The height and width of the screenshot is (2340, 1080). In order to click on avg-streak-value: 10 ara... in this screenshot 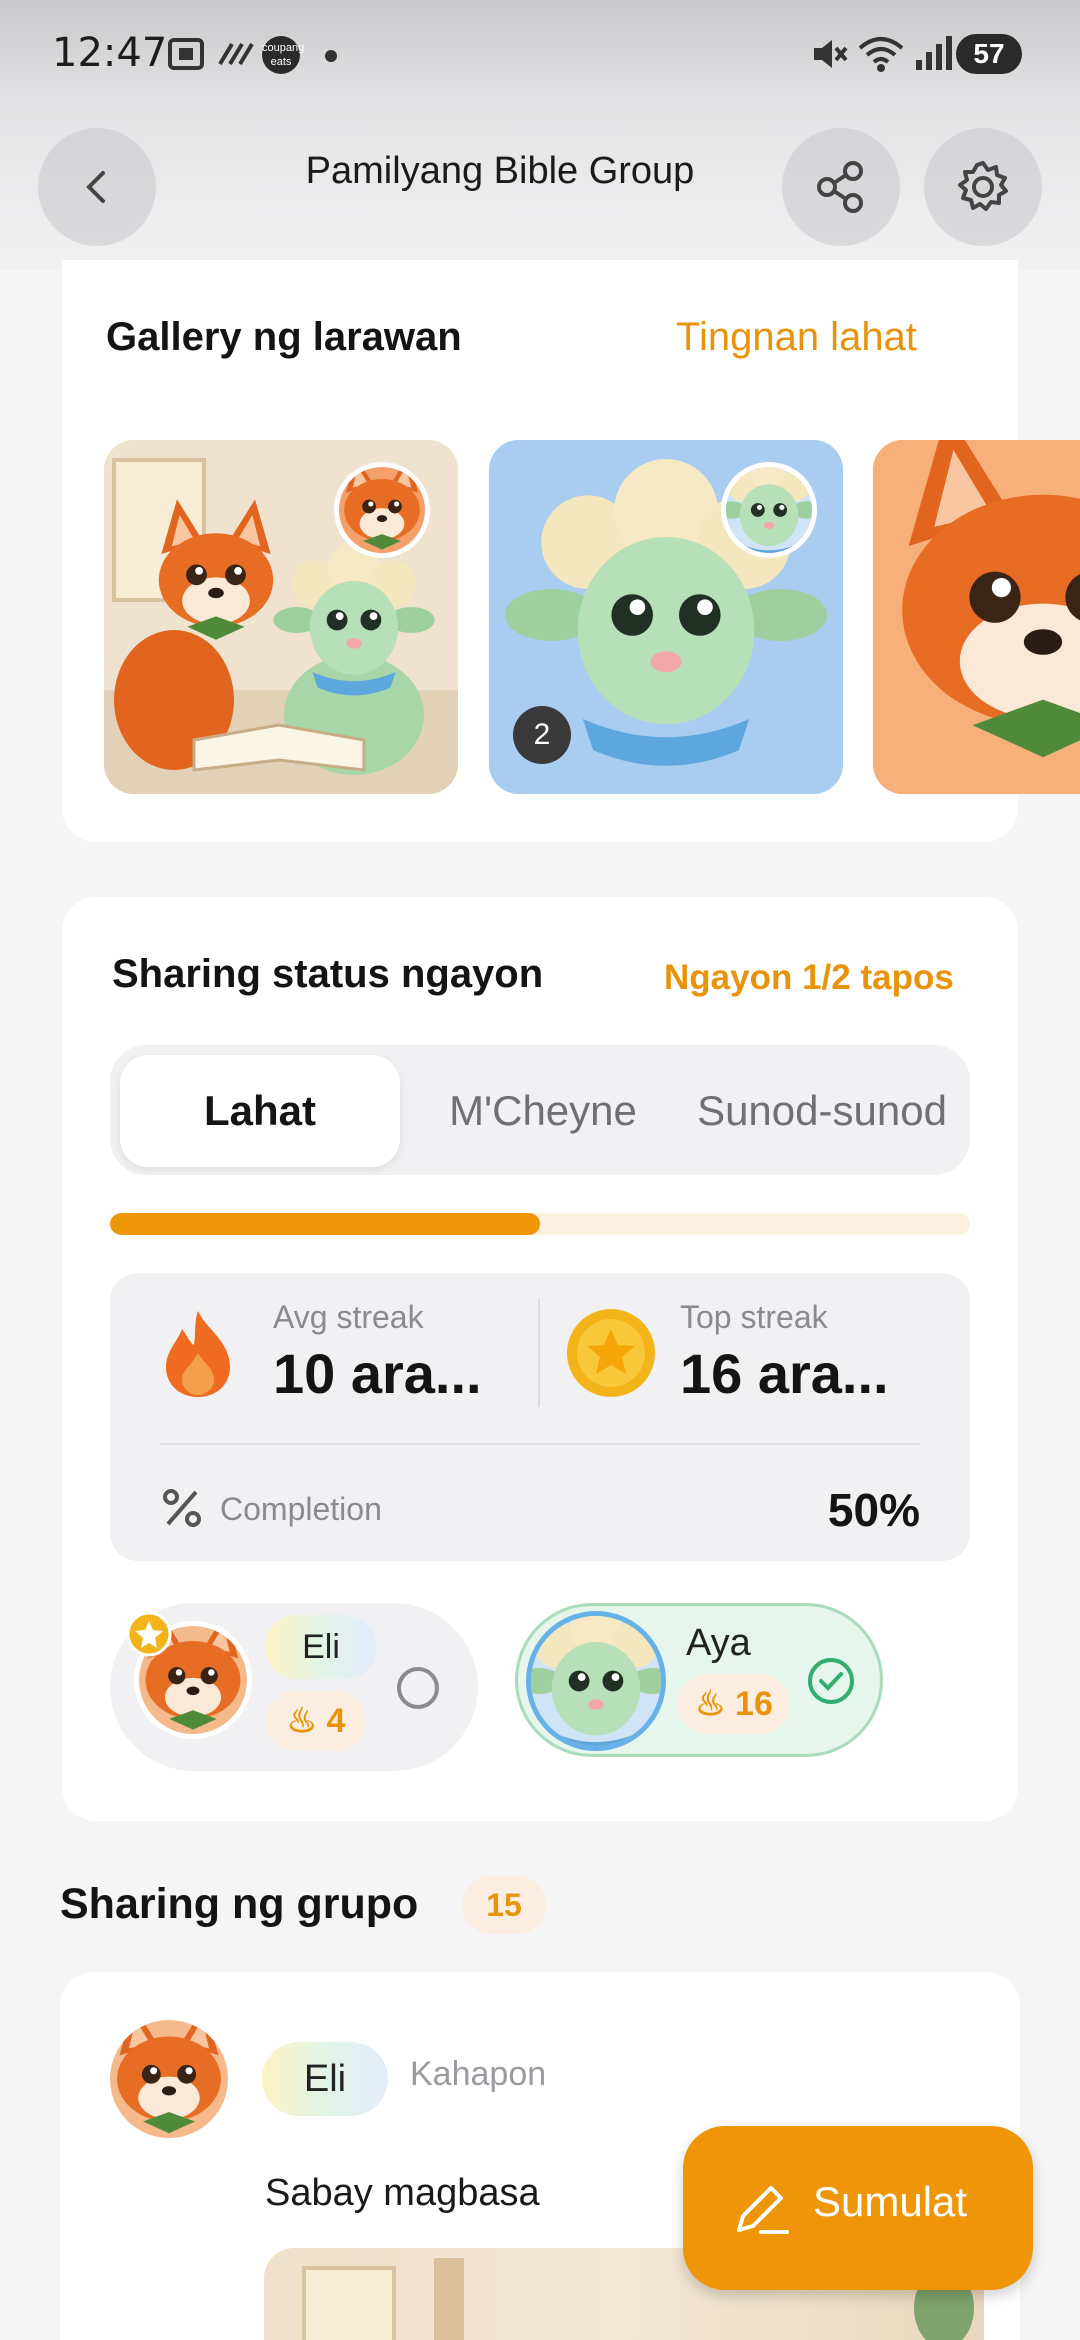, I will do `click(377, 1373)`.